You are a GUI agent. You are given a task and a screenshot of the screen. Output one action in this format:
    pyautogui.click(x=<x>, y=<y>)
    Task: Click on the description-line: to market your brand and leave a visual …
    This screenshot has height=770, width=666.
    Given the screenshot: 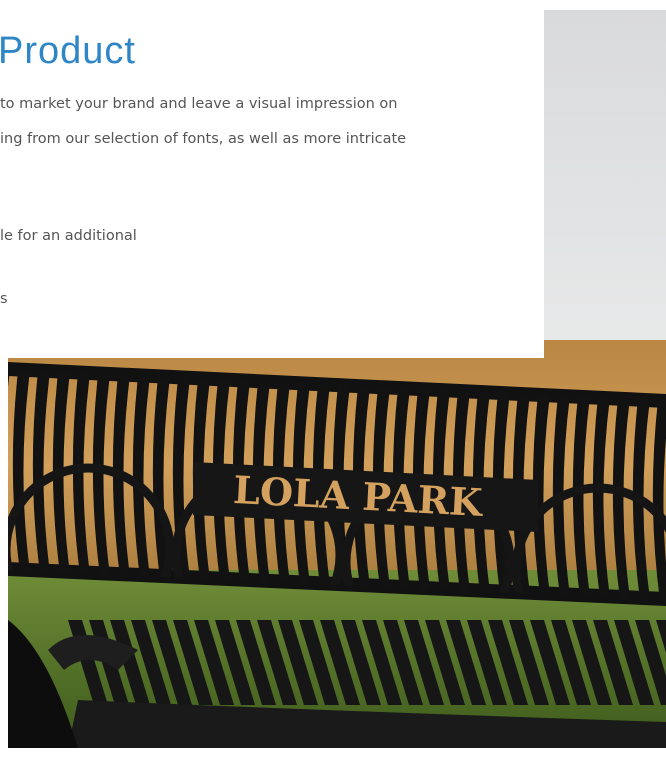 What is the action you would take?
    pyautogui.click(x=199, y=104)
    